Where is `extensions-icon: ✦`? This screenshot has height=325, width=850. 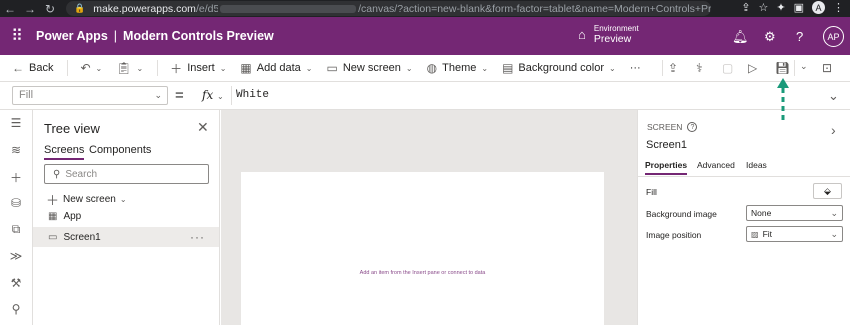
extensions-icon: ✦ is located at coordinates (780, 7).